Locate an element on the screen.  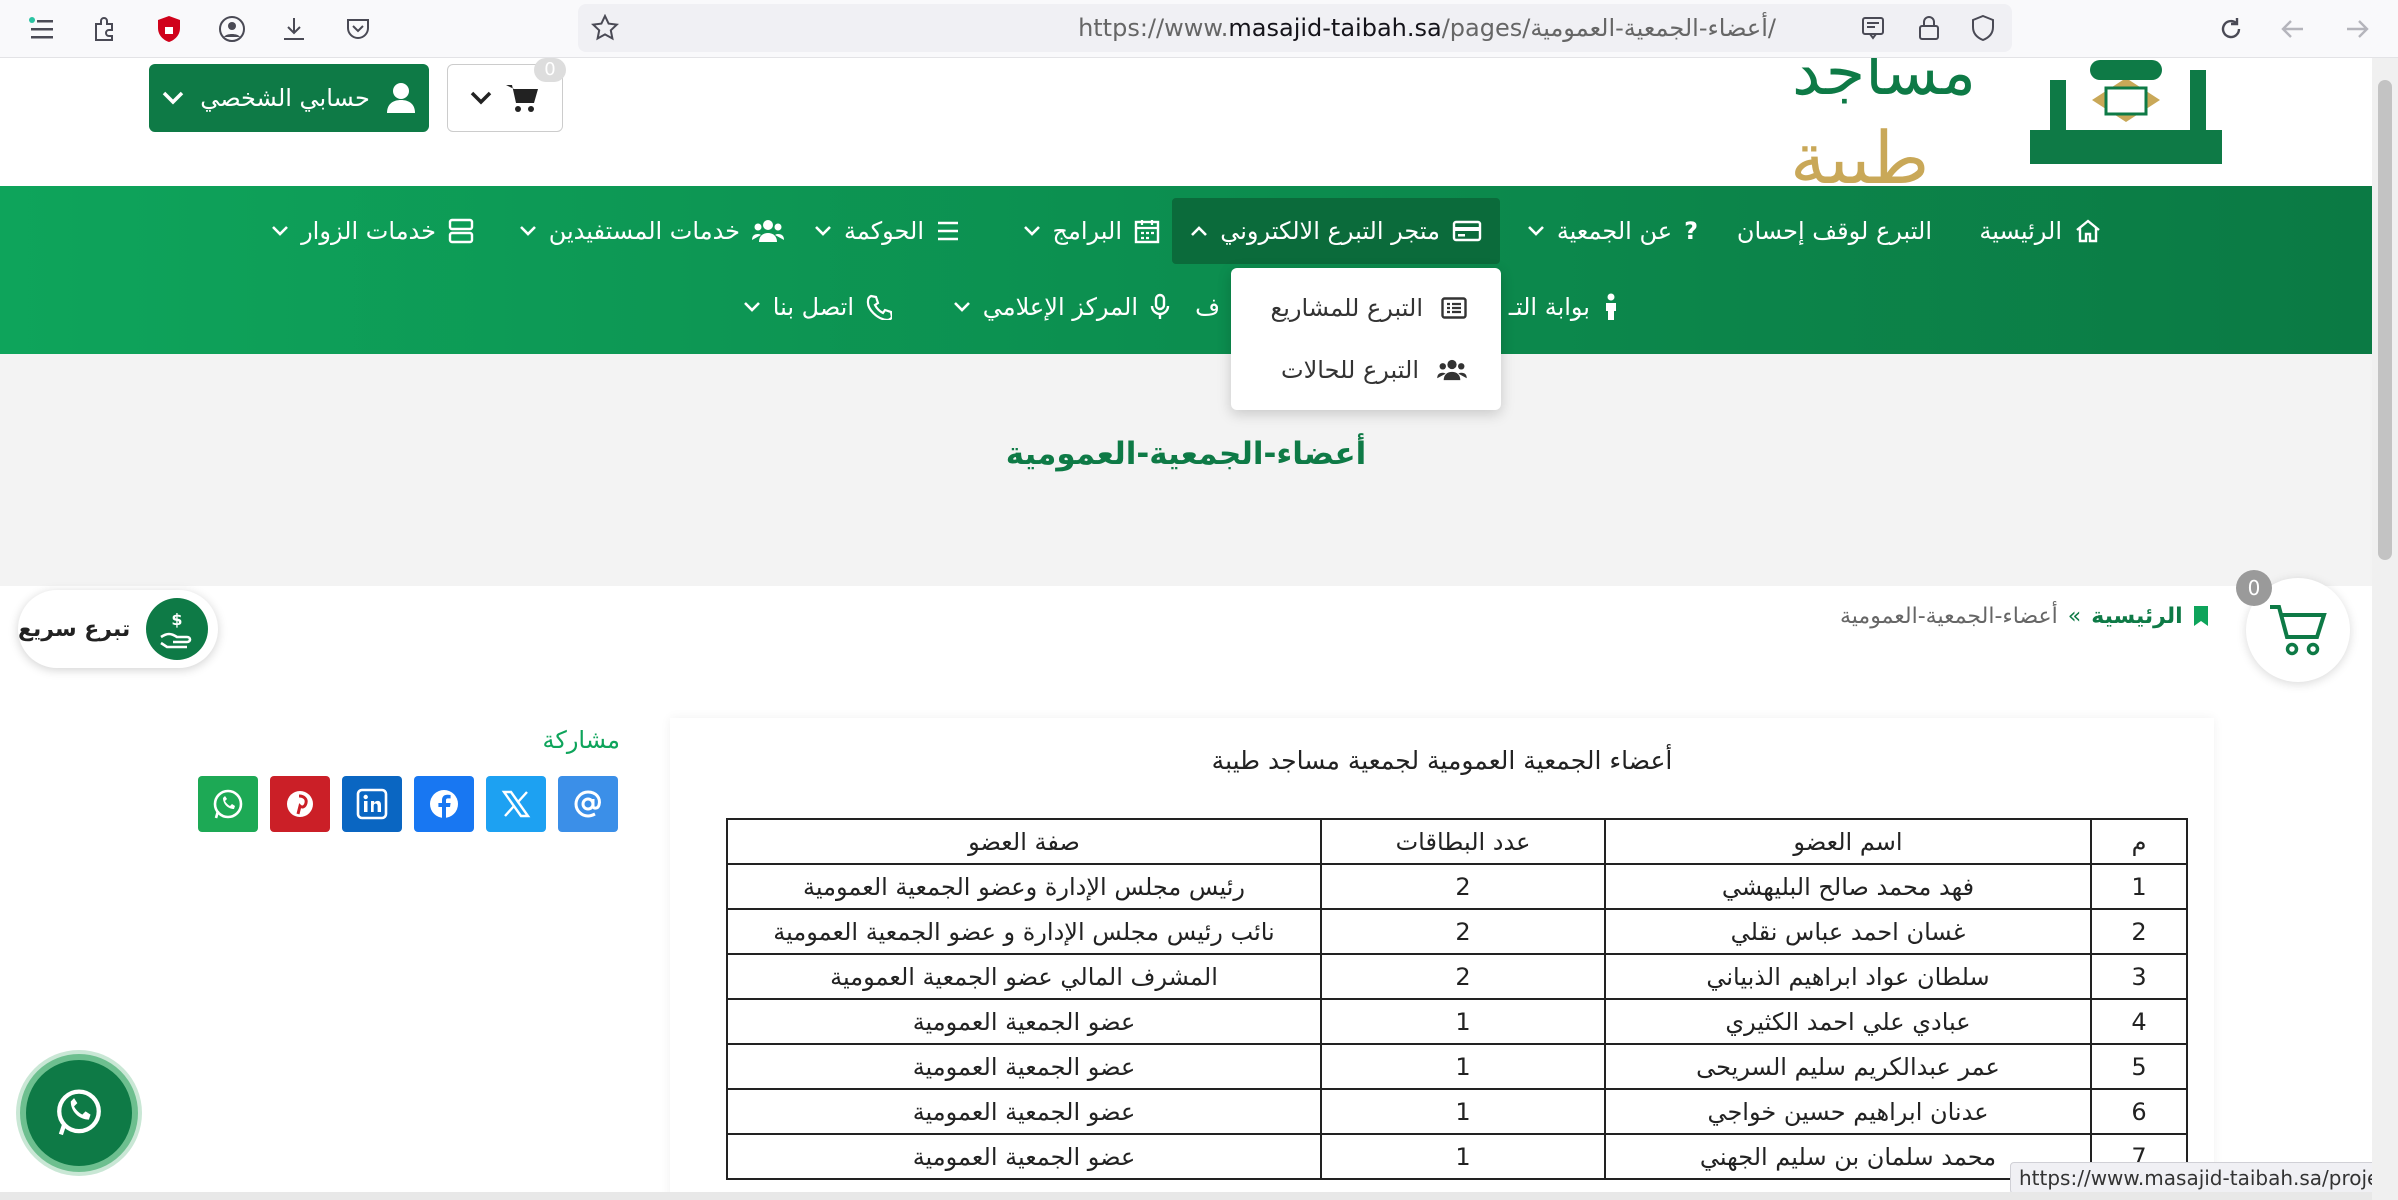
facebook-icon is located at coordinates (444, 804).